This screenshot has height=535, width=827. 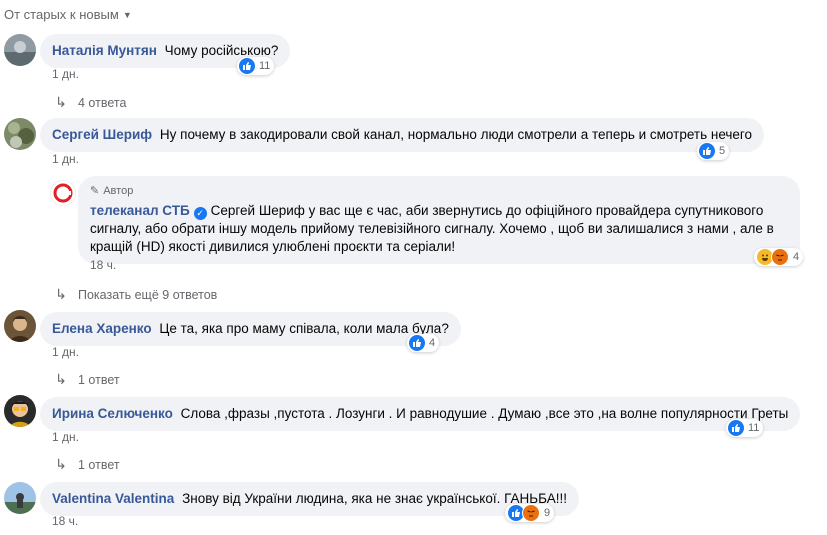 What do you see at coordinates (63, 193) in the screenshot?
I see `stb-logo-avatar` at bounding box center [63, 193].